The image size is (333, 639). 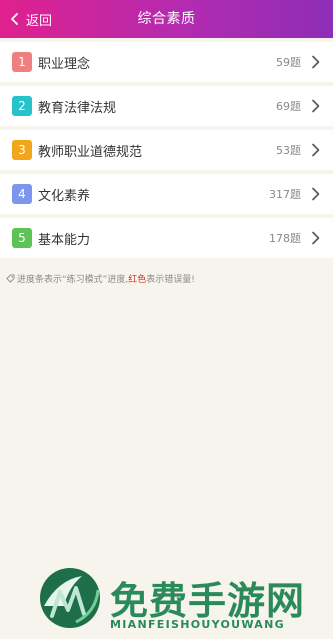 What do you see at coordinates (288, 106) in the screenshot?
I see `item-count: 69题` at bounding box center [288, 106].